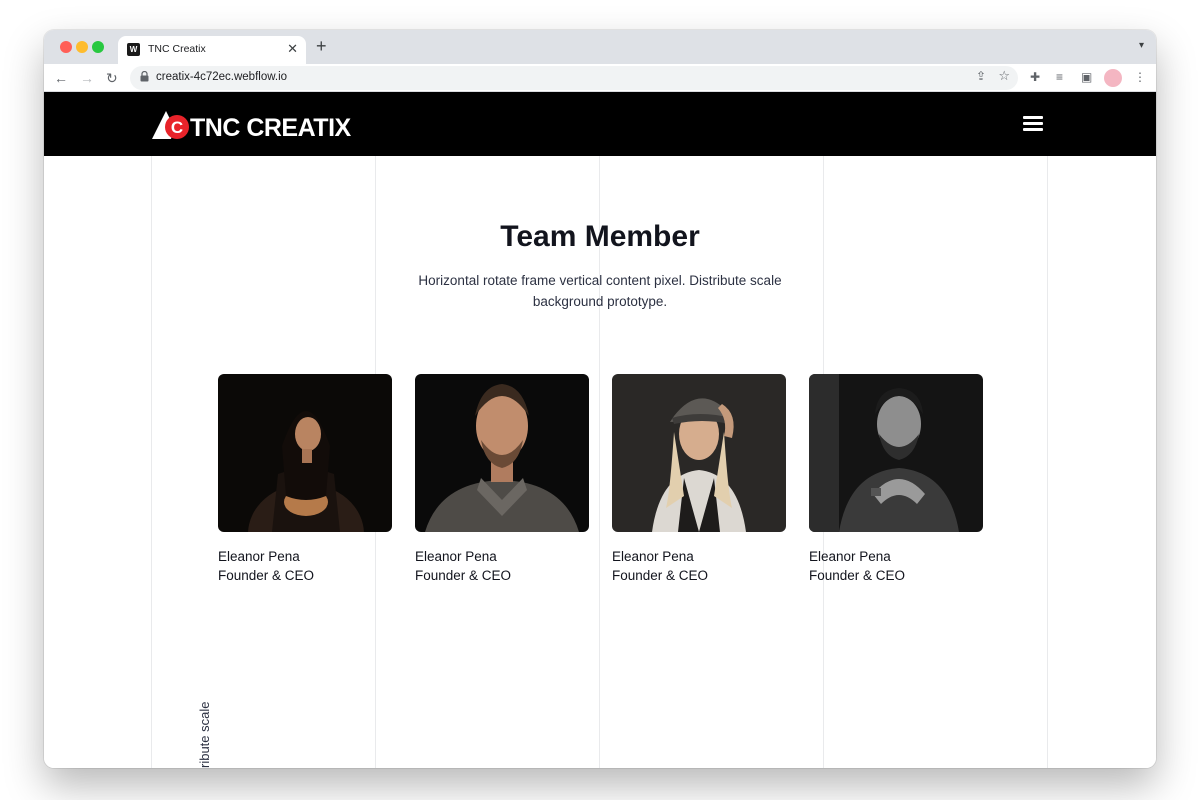  I want to click on minimize-window-button, so click(82, 47).